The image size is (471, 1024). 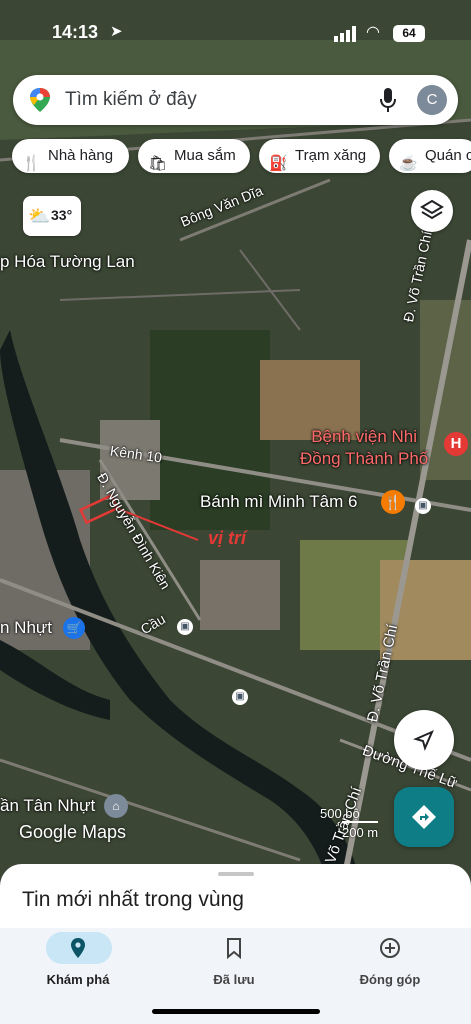 What do you see at coordinates (73, 832) in the screenshot?
I see `google-maps-attribution: Google Maps` at bounding box center [73, 832].